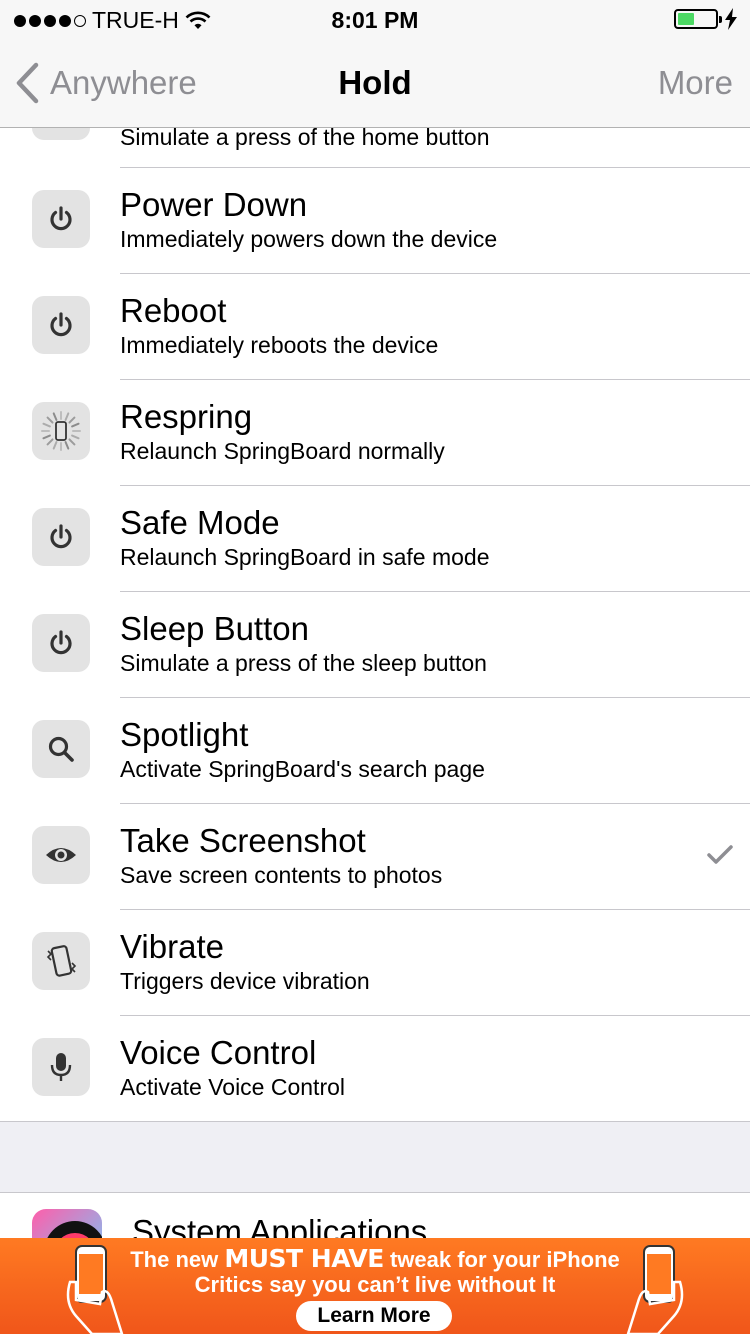 This screenshot has height=1334, width=750. Describe the element at coordinates (61, 1067) in the screenshot. I see `microphone-icon` at that location.